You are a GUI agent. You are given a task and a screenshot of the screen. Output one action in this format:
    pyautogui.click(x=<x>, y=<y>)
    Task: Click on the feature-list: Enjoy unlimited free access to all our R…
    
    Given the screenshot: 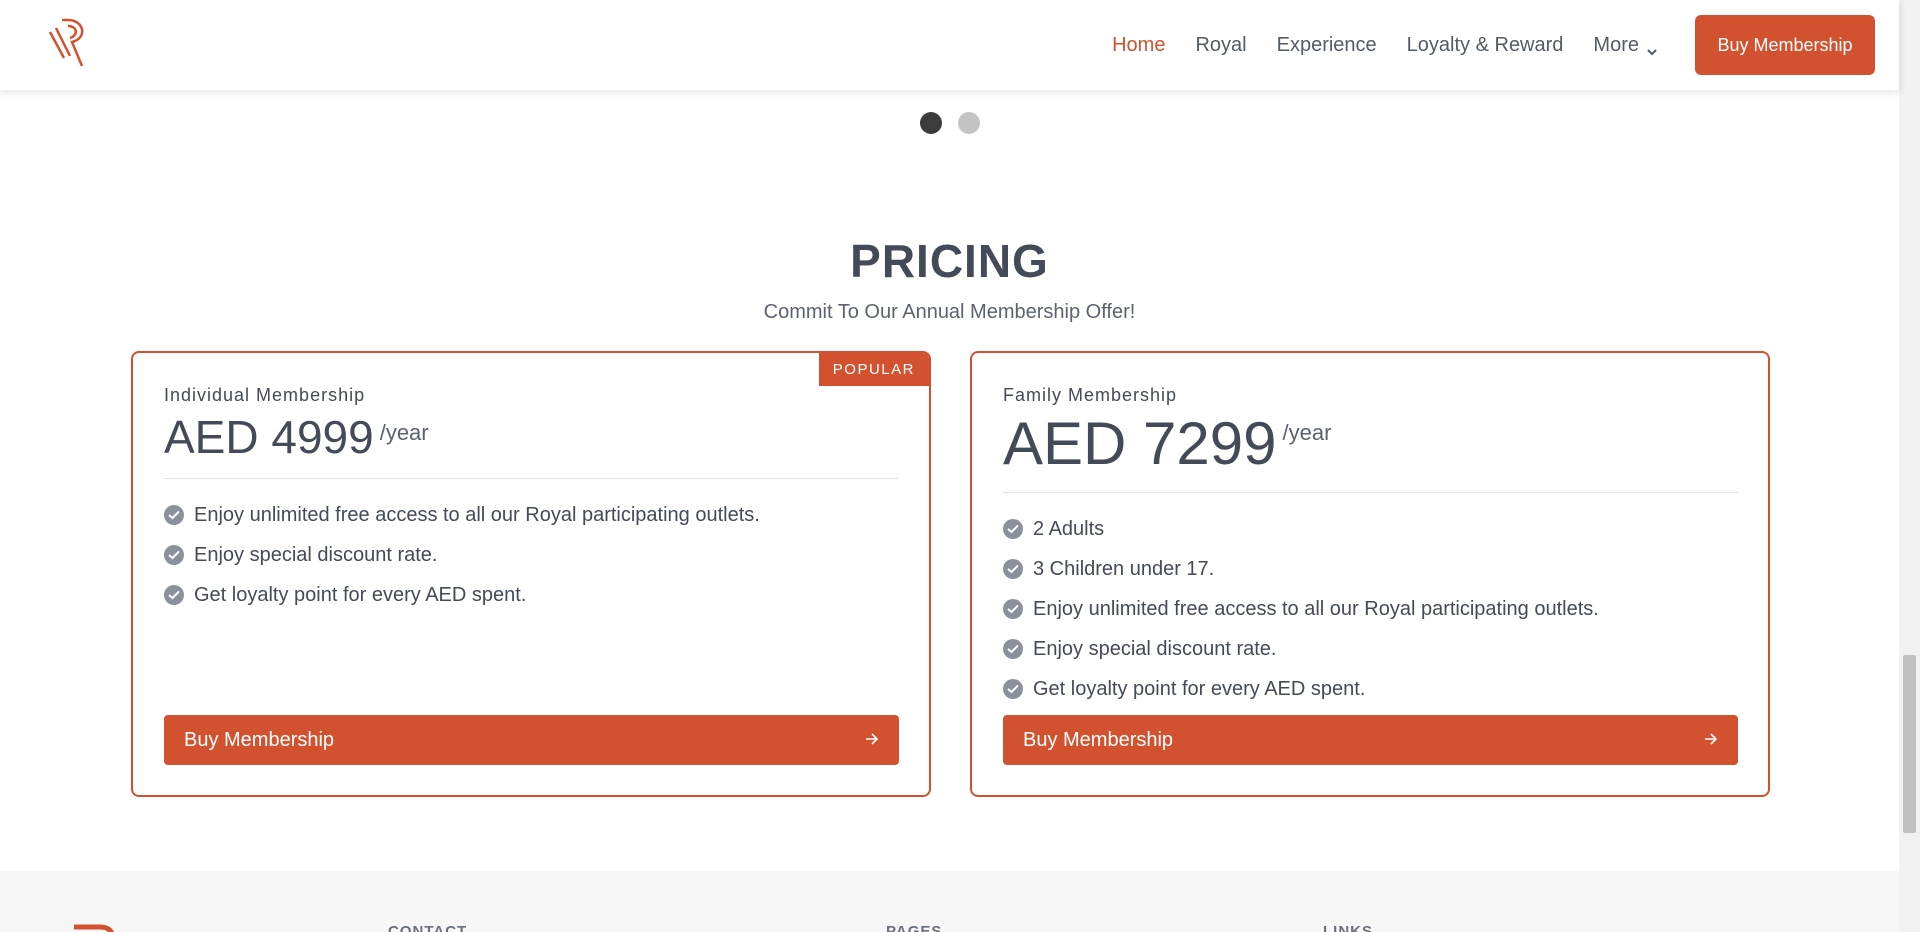 What is the action you would take?
    pyautogui.click(x=531, y=555)
    